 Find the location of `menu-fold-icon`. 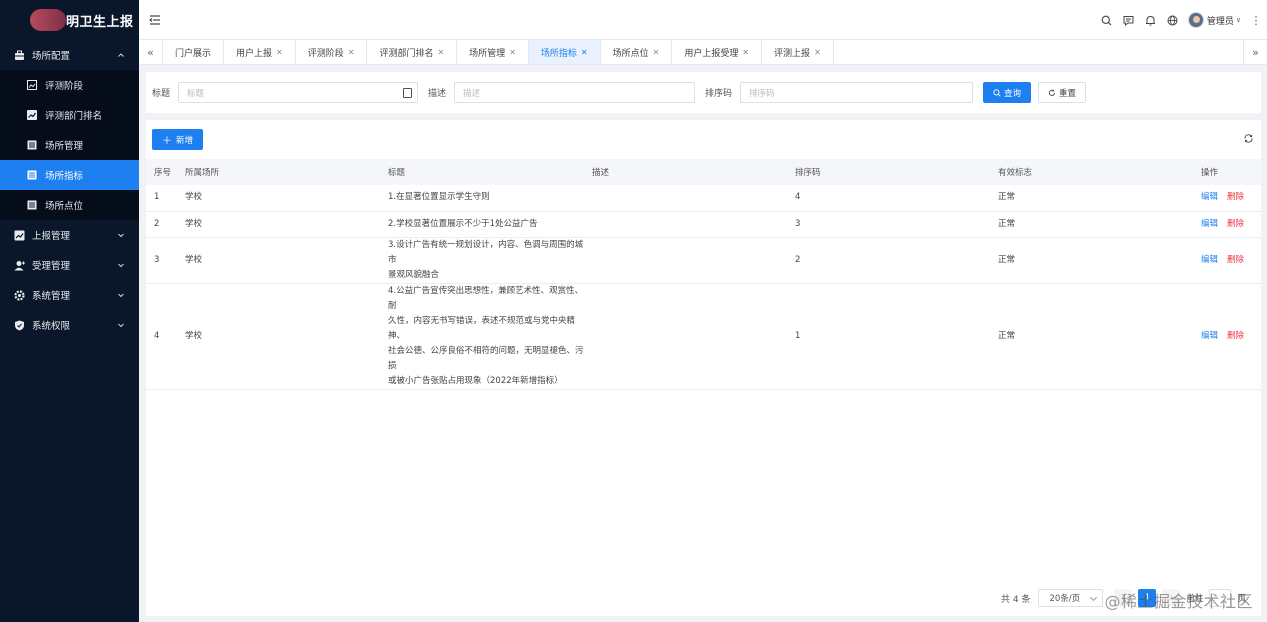

menu-fold-icon is located at coordinates (155, 20).